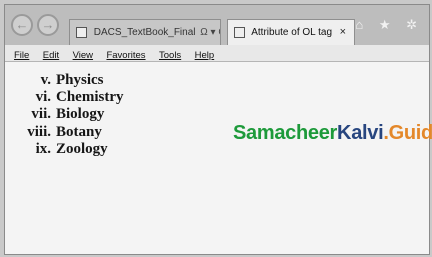  Describe the element at coordinates (43, 97) in the screenshot. I see `list-number: vi.` at that location.